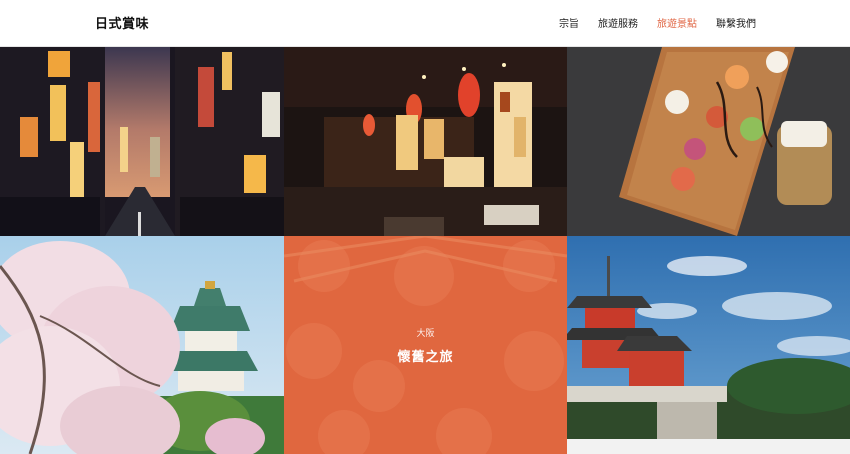  I want to click on izakaya-alley-photo, so click(425, 141).